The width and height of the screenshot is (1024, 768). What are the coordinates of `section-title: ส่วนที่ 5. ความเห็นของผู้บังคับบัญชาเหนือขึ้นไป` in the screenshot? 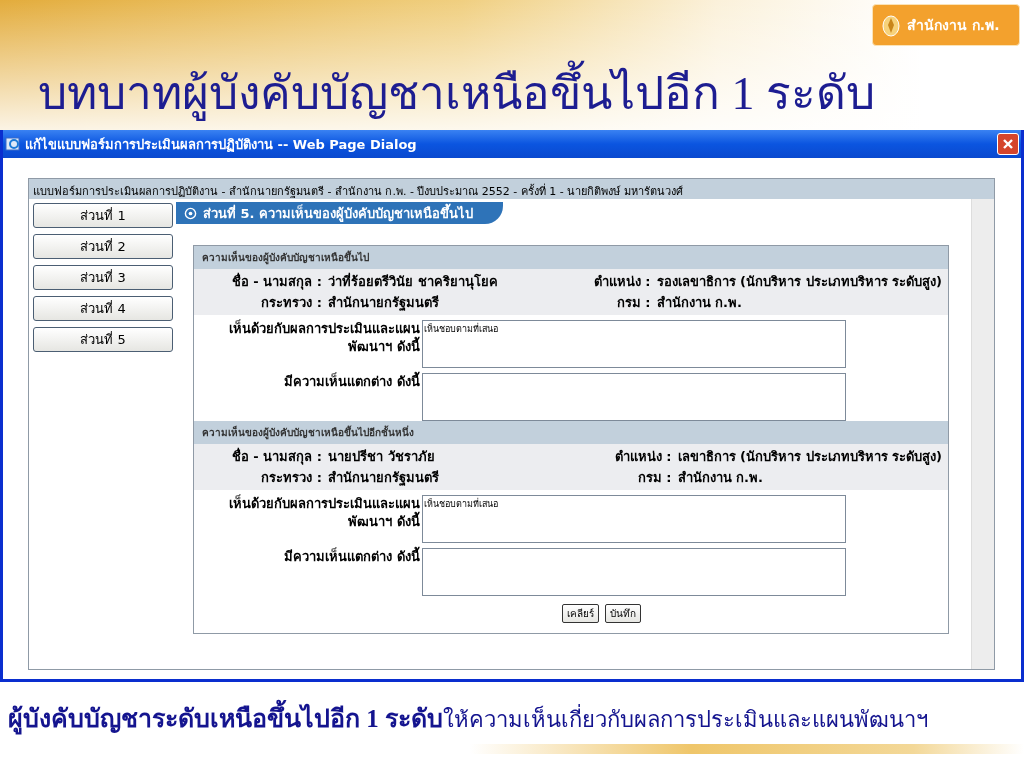 It's located at (338, 213).